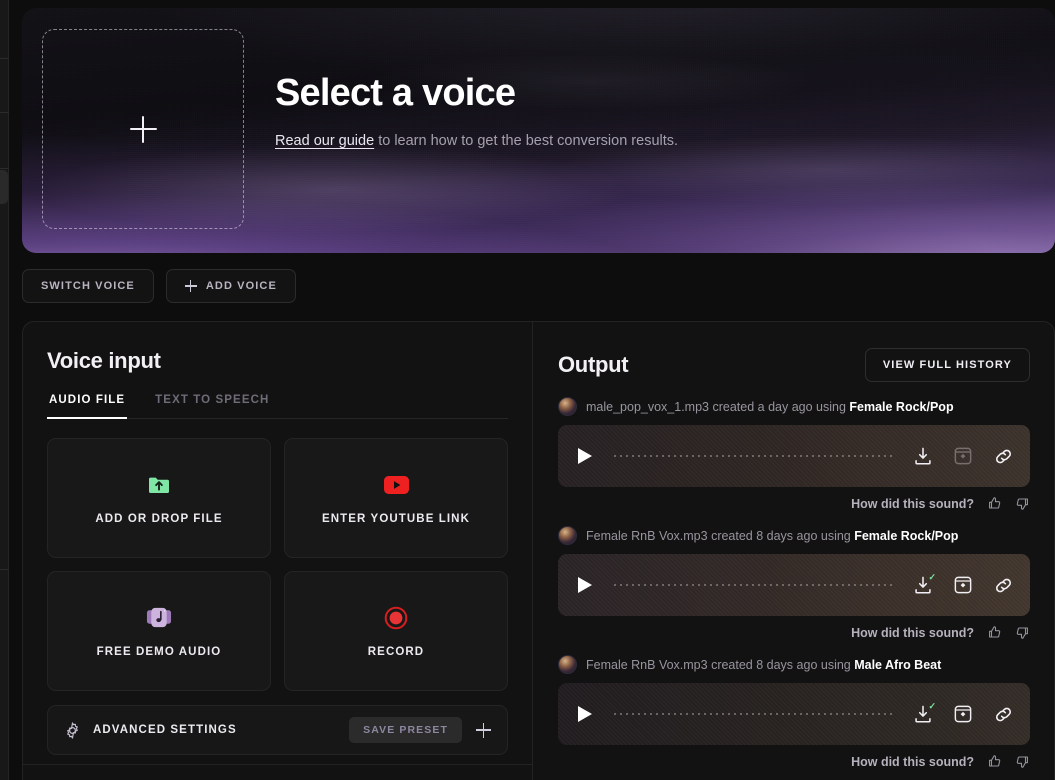  Describe the element at coordinates (405, 730) in the screenshot. I see `save-preset-button: SAVE PRESET` at that location.